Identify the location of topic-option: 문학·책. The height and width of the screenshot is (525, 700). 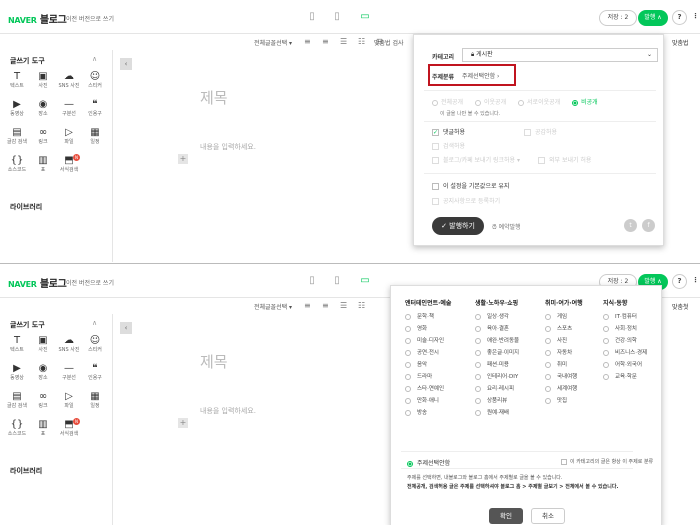
(441, 319).